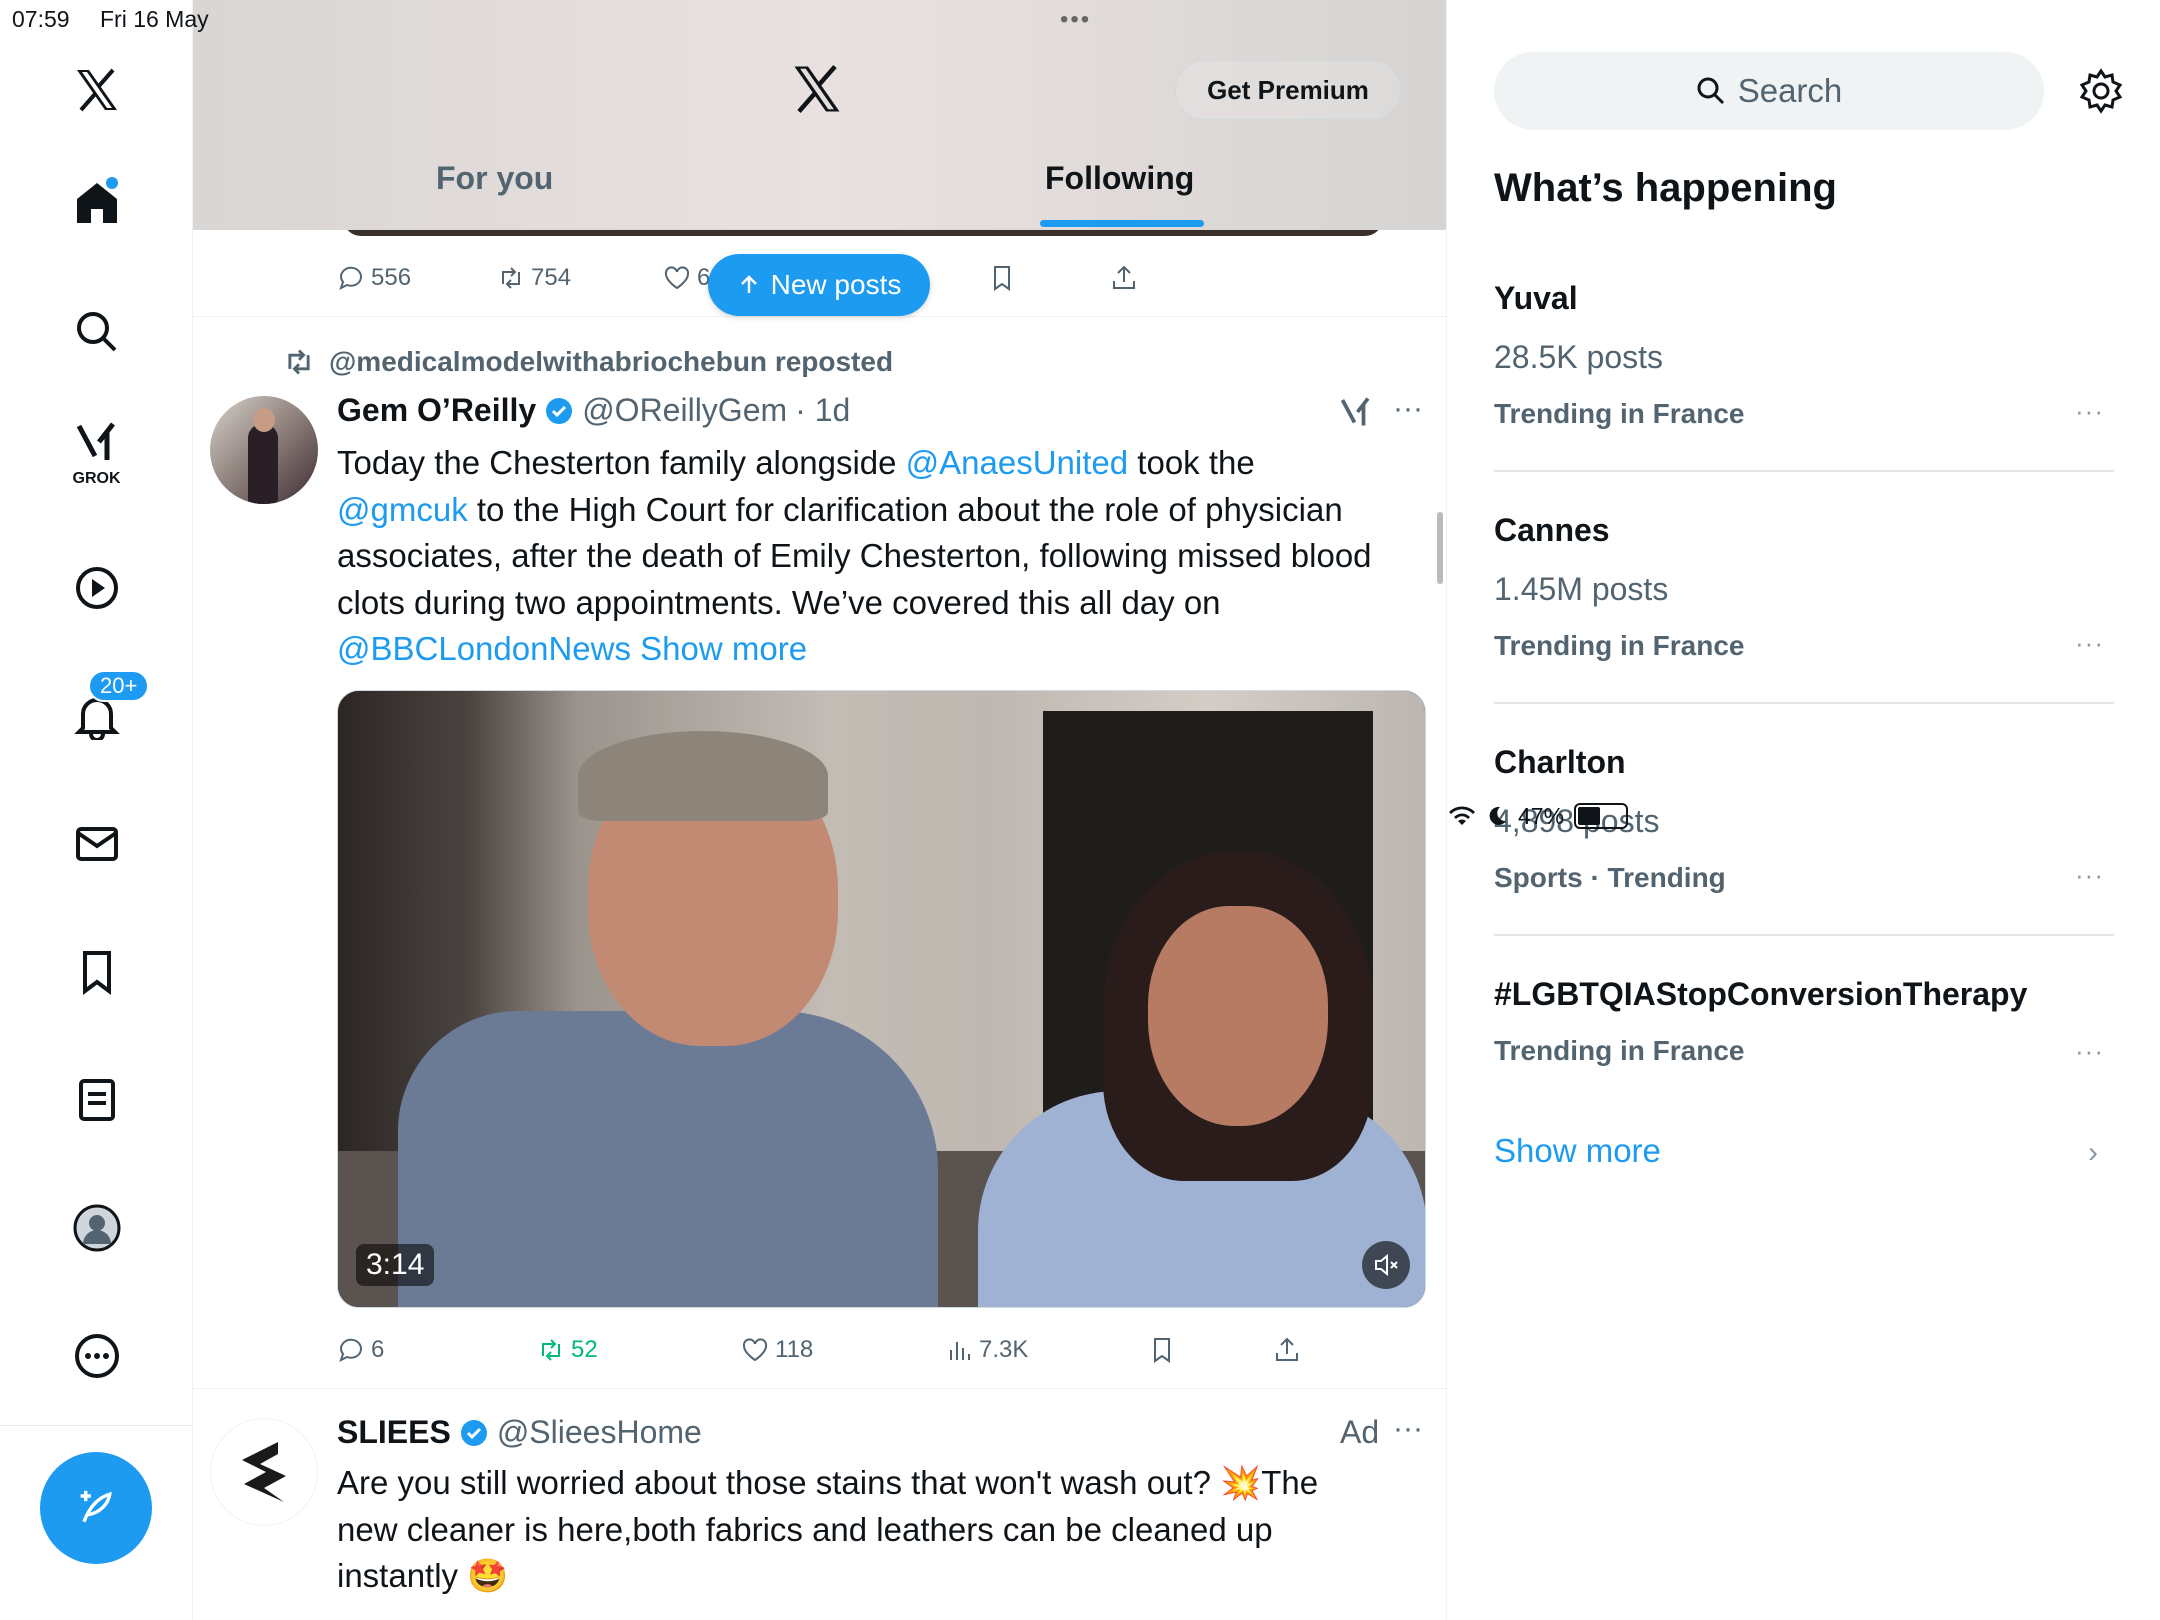 This screenshot has width=2160, height=1620. I want to click on play-circle-icon, so click(96, 588).